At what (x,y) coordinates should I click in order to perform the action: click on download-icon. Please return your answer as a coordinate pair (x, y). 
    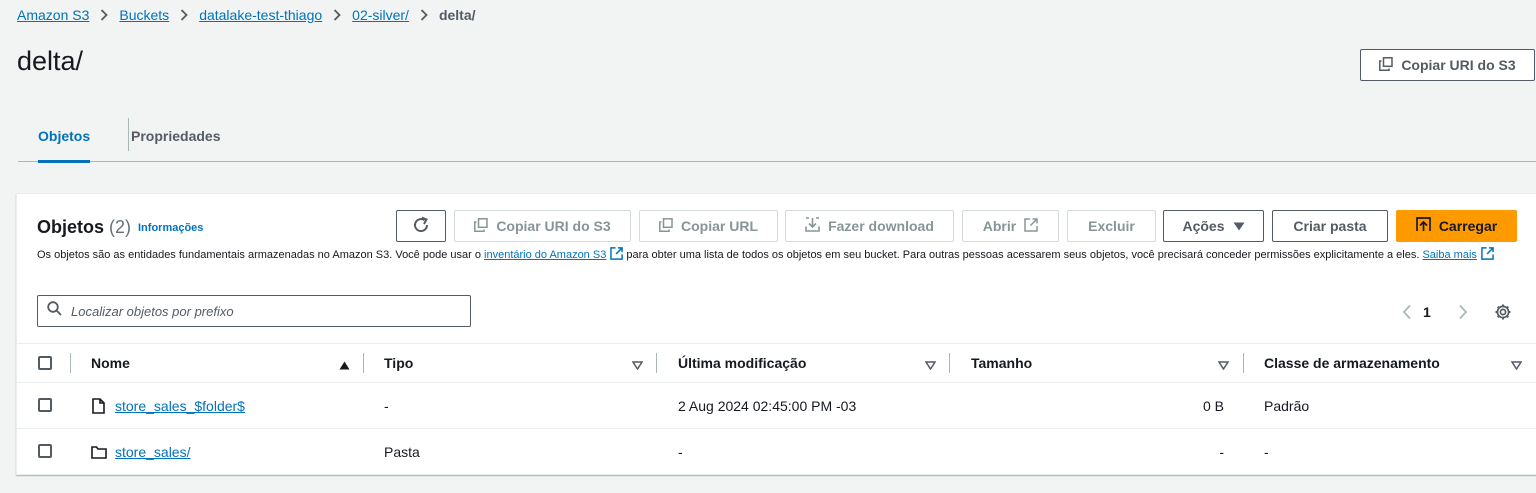
    Looking at the image, I should click on (812, 226).